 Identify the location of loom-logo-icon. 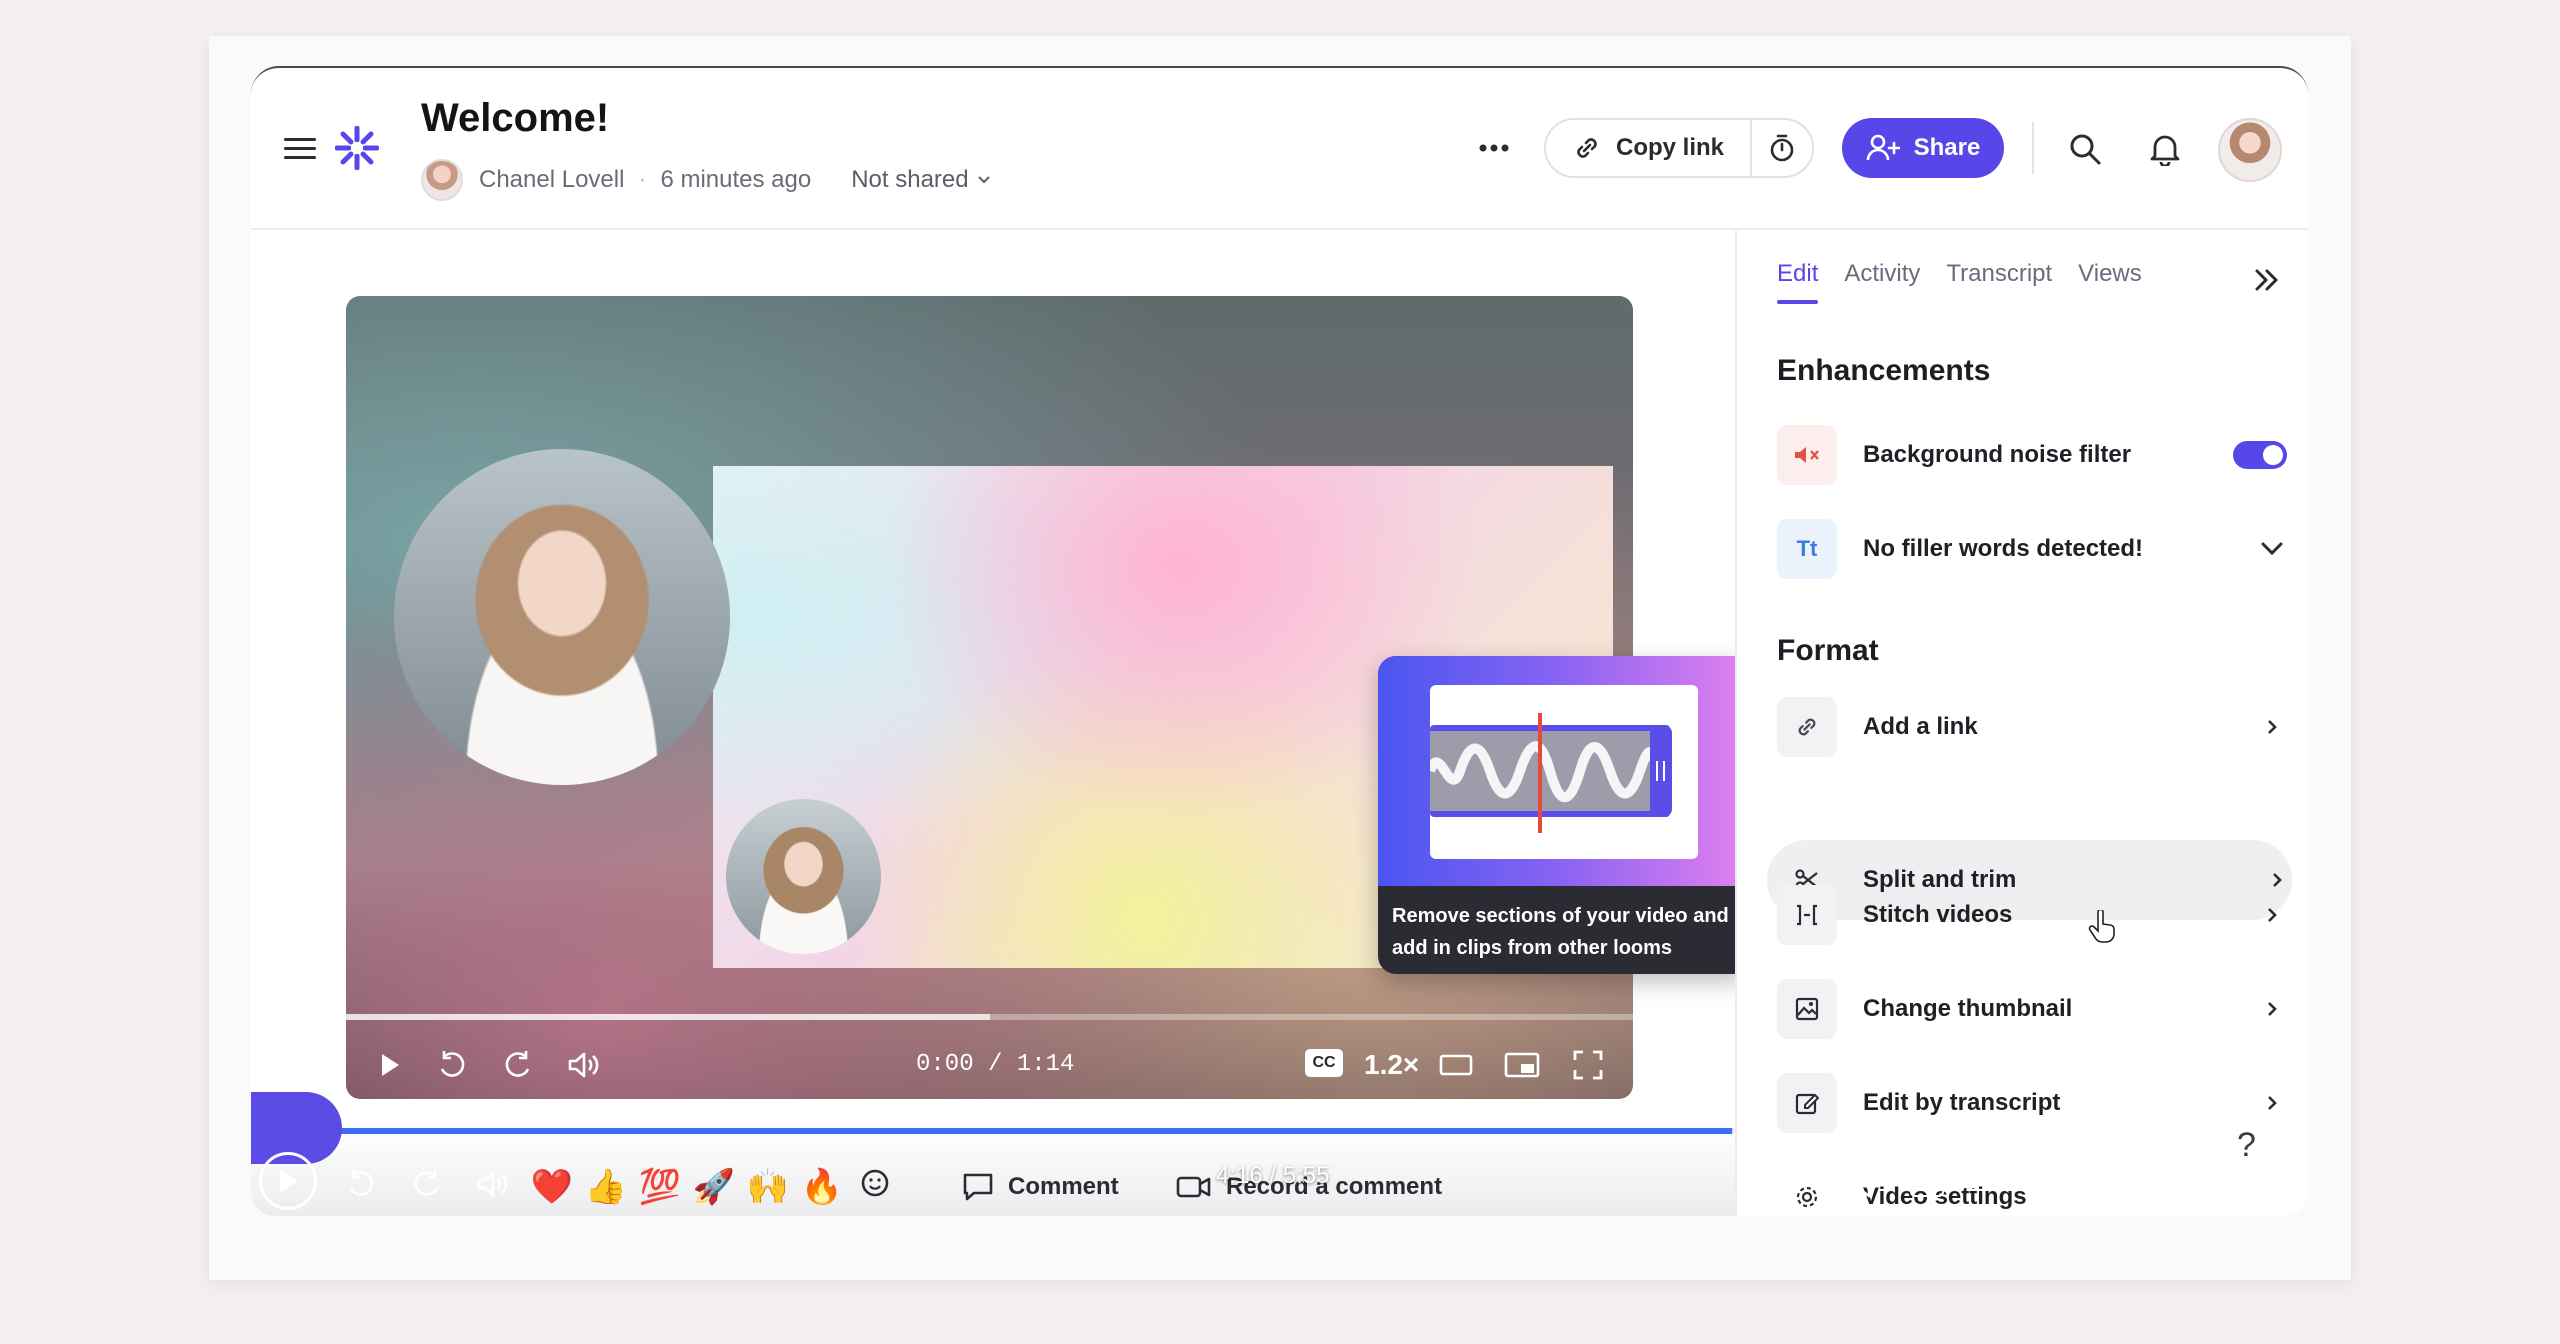
(357, 148).